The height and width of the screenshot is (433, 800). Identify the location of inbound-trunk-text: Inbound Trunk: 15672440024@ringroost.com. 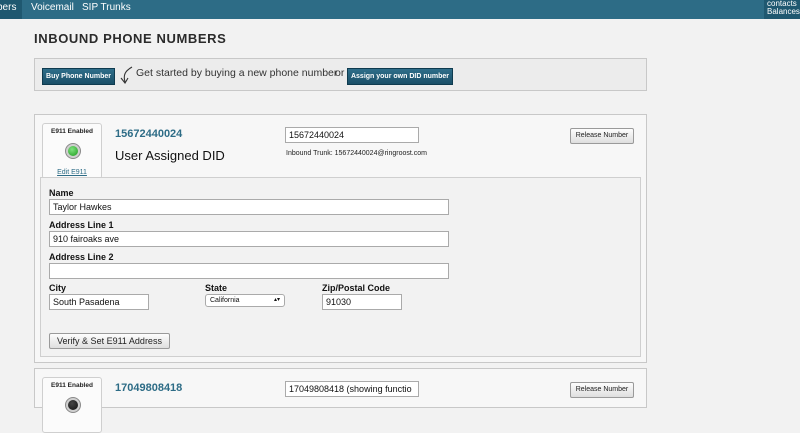
(356, 153).